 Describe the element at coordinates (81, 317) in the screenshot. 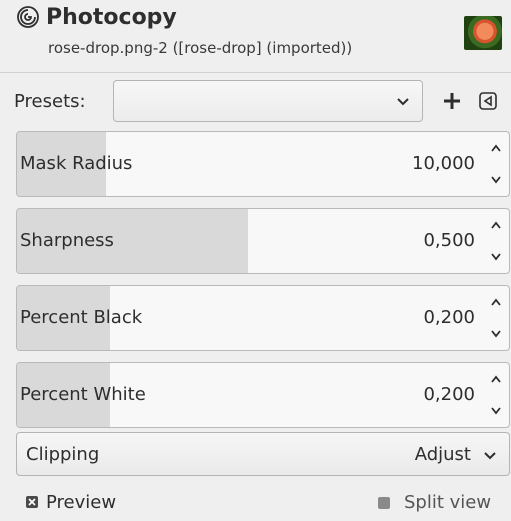

I see `spin-scale-label: Percent Black` at that location.